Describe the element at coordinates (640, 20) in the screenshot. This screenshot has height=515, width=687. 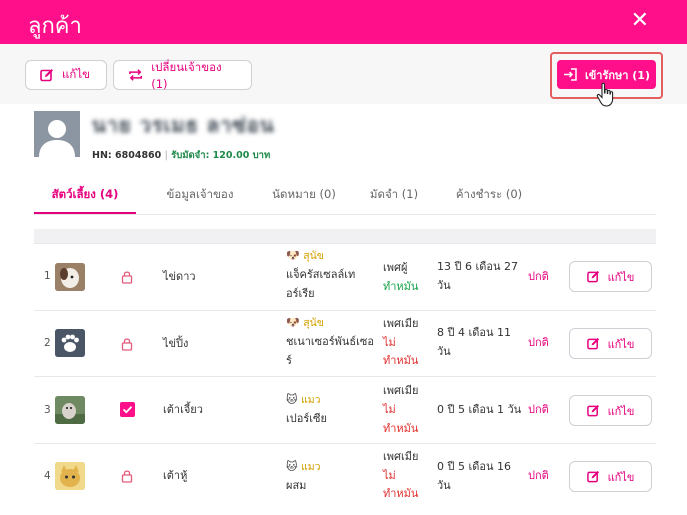
I see `close-icon: ✕` at that location.